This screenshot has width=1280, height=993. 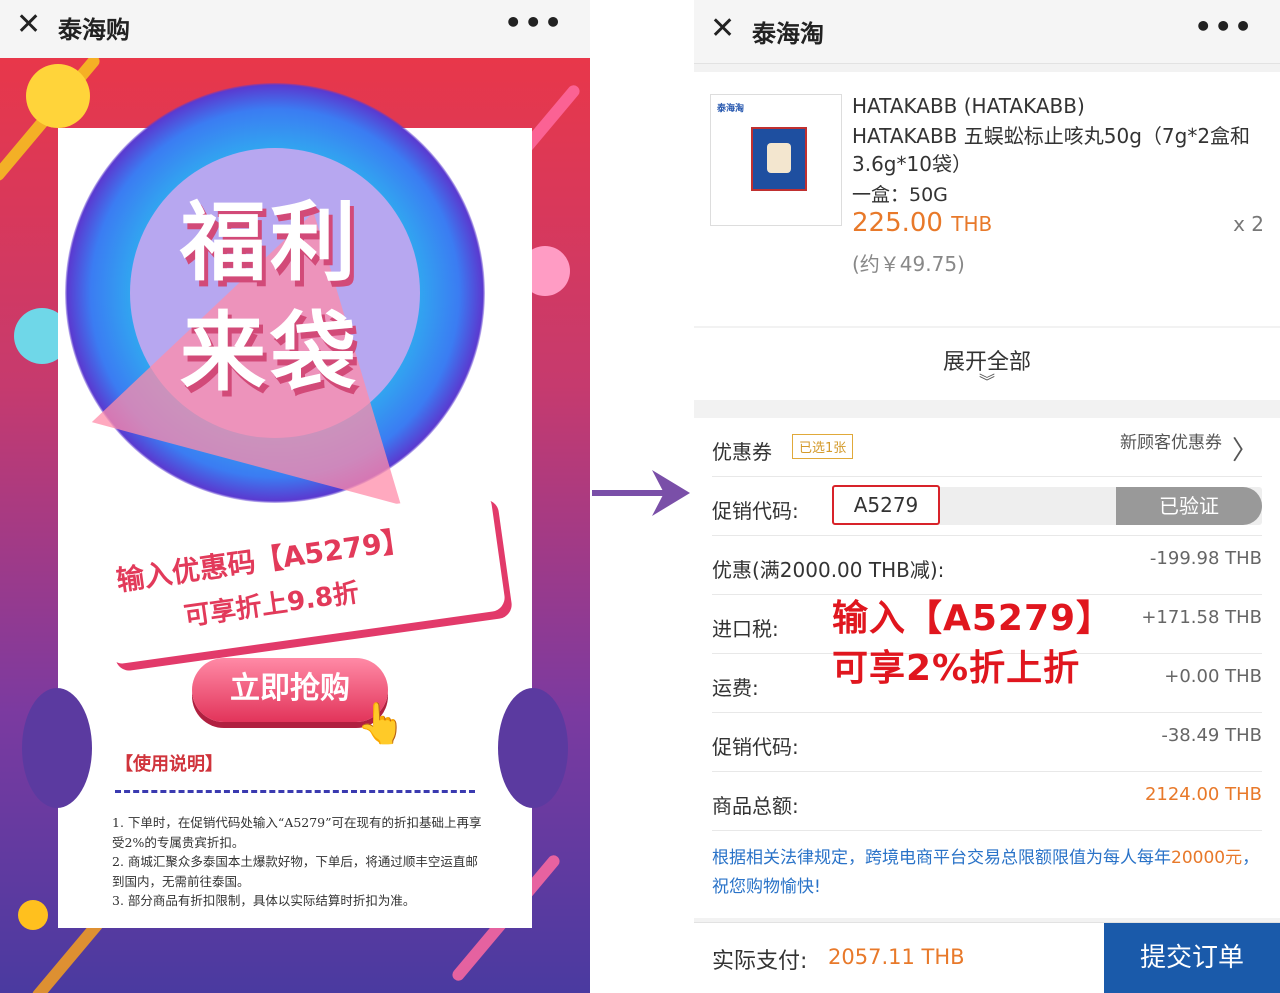 What do you see at coordinates (1201, 617) in the screenshot?
I see `row-value: +171.58 THB` at bounding box center [1201, 617].